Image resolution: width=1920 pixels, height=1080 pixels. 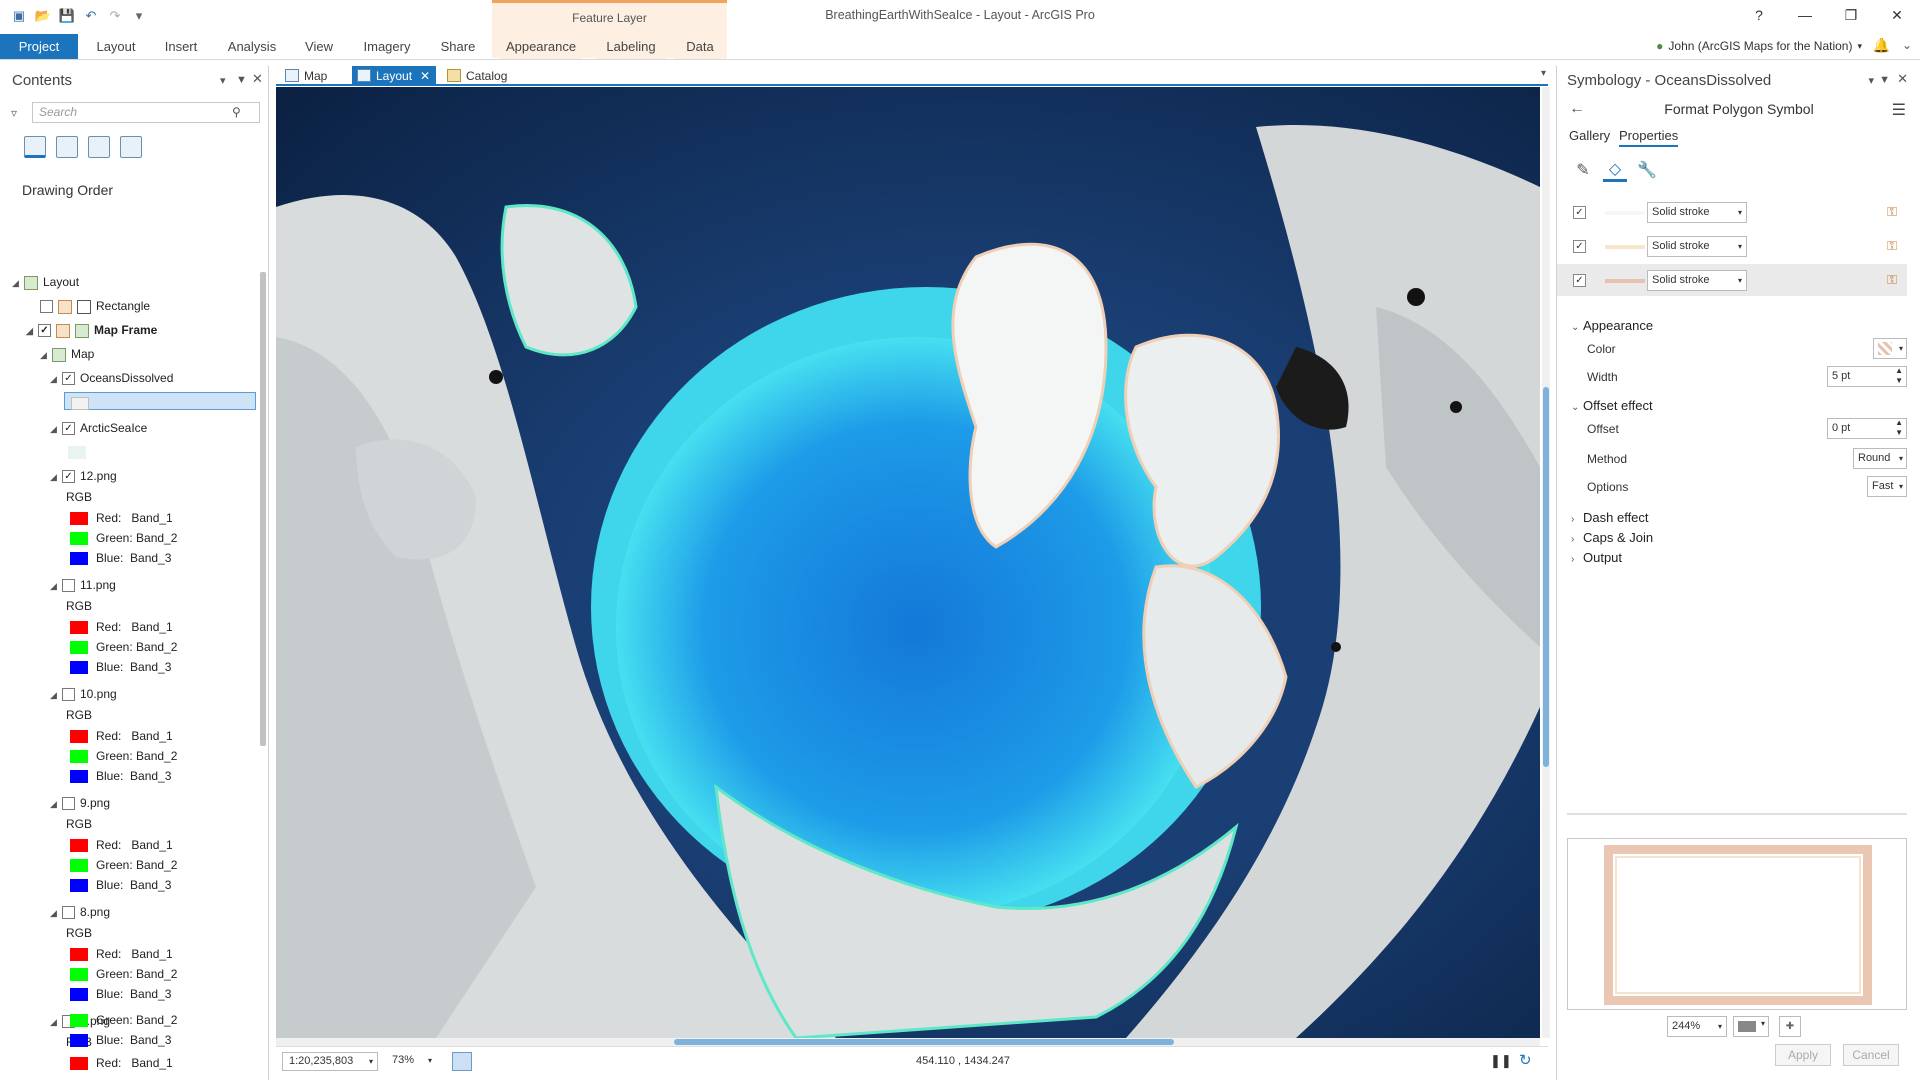 I want to click on tree-item-raster: ◢ ✓ 12.png, so click(x=83, y=476).